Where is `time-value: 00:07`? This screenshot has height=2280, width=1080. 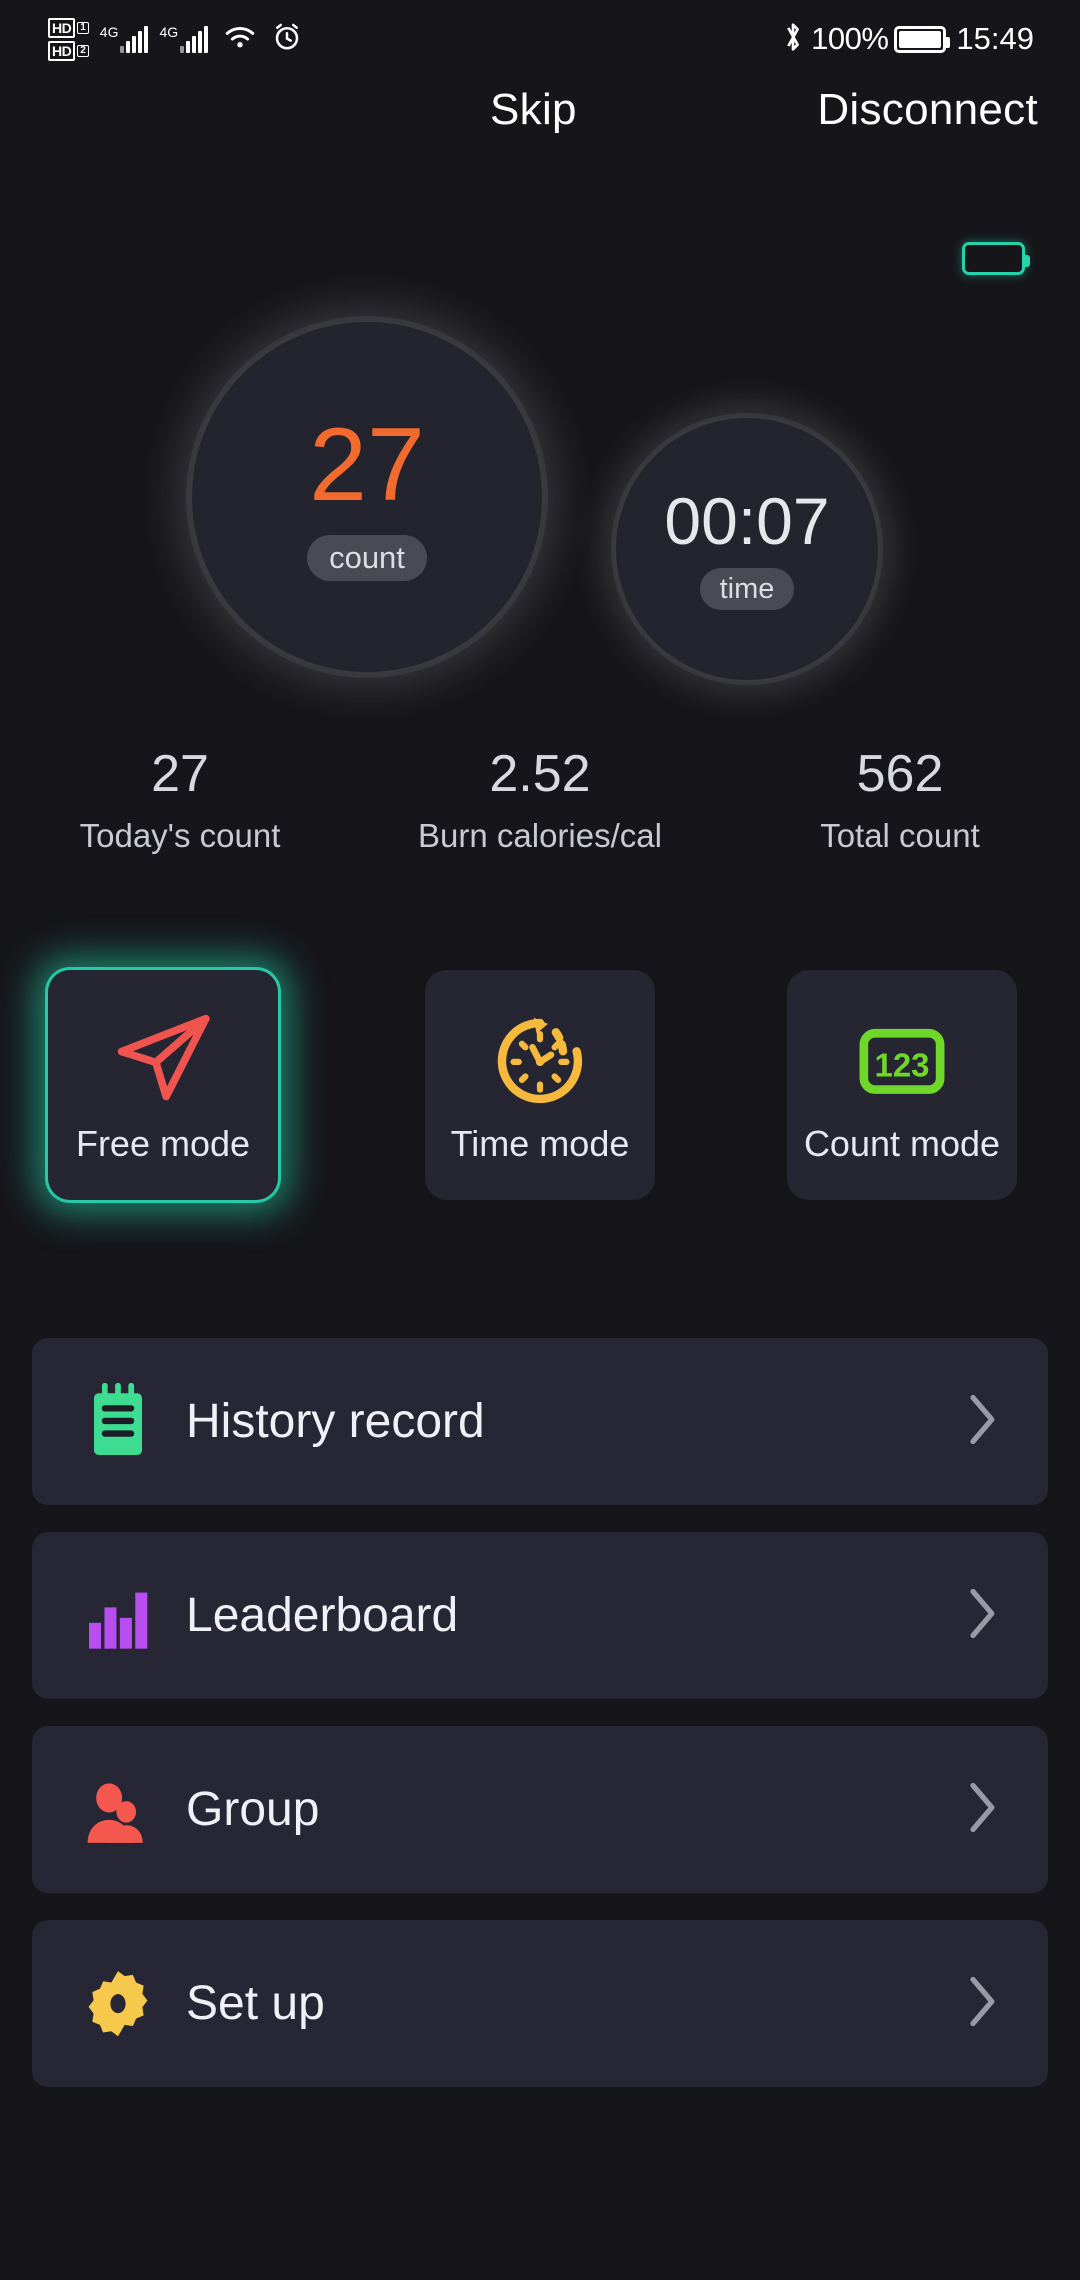
time-value: 00:07 is located at coordinates (747, 520).